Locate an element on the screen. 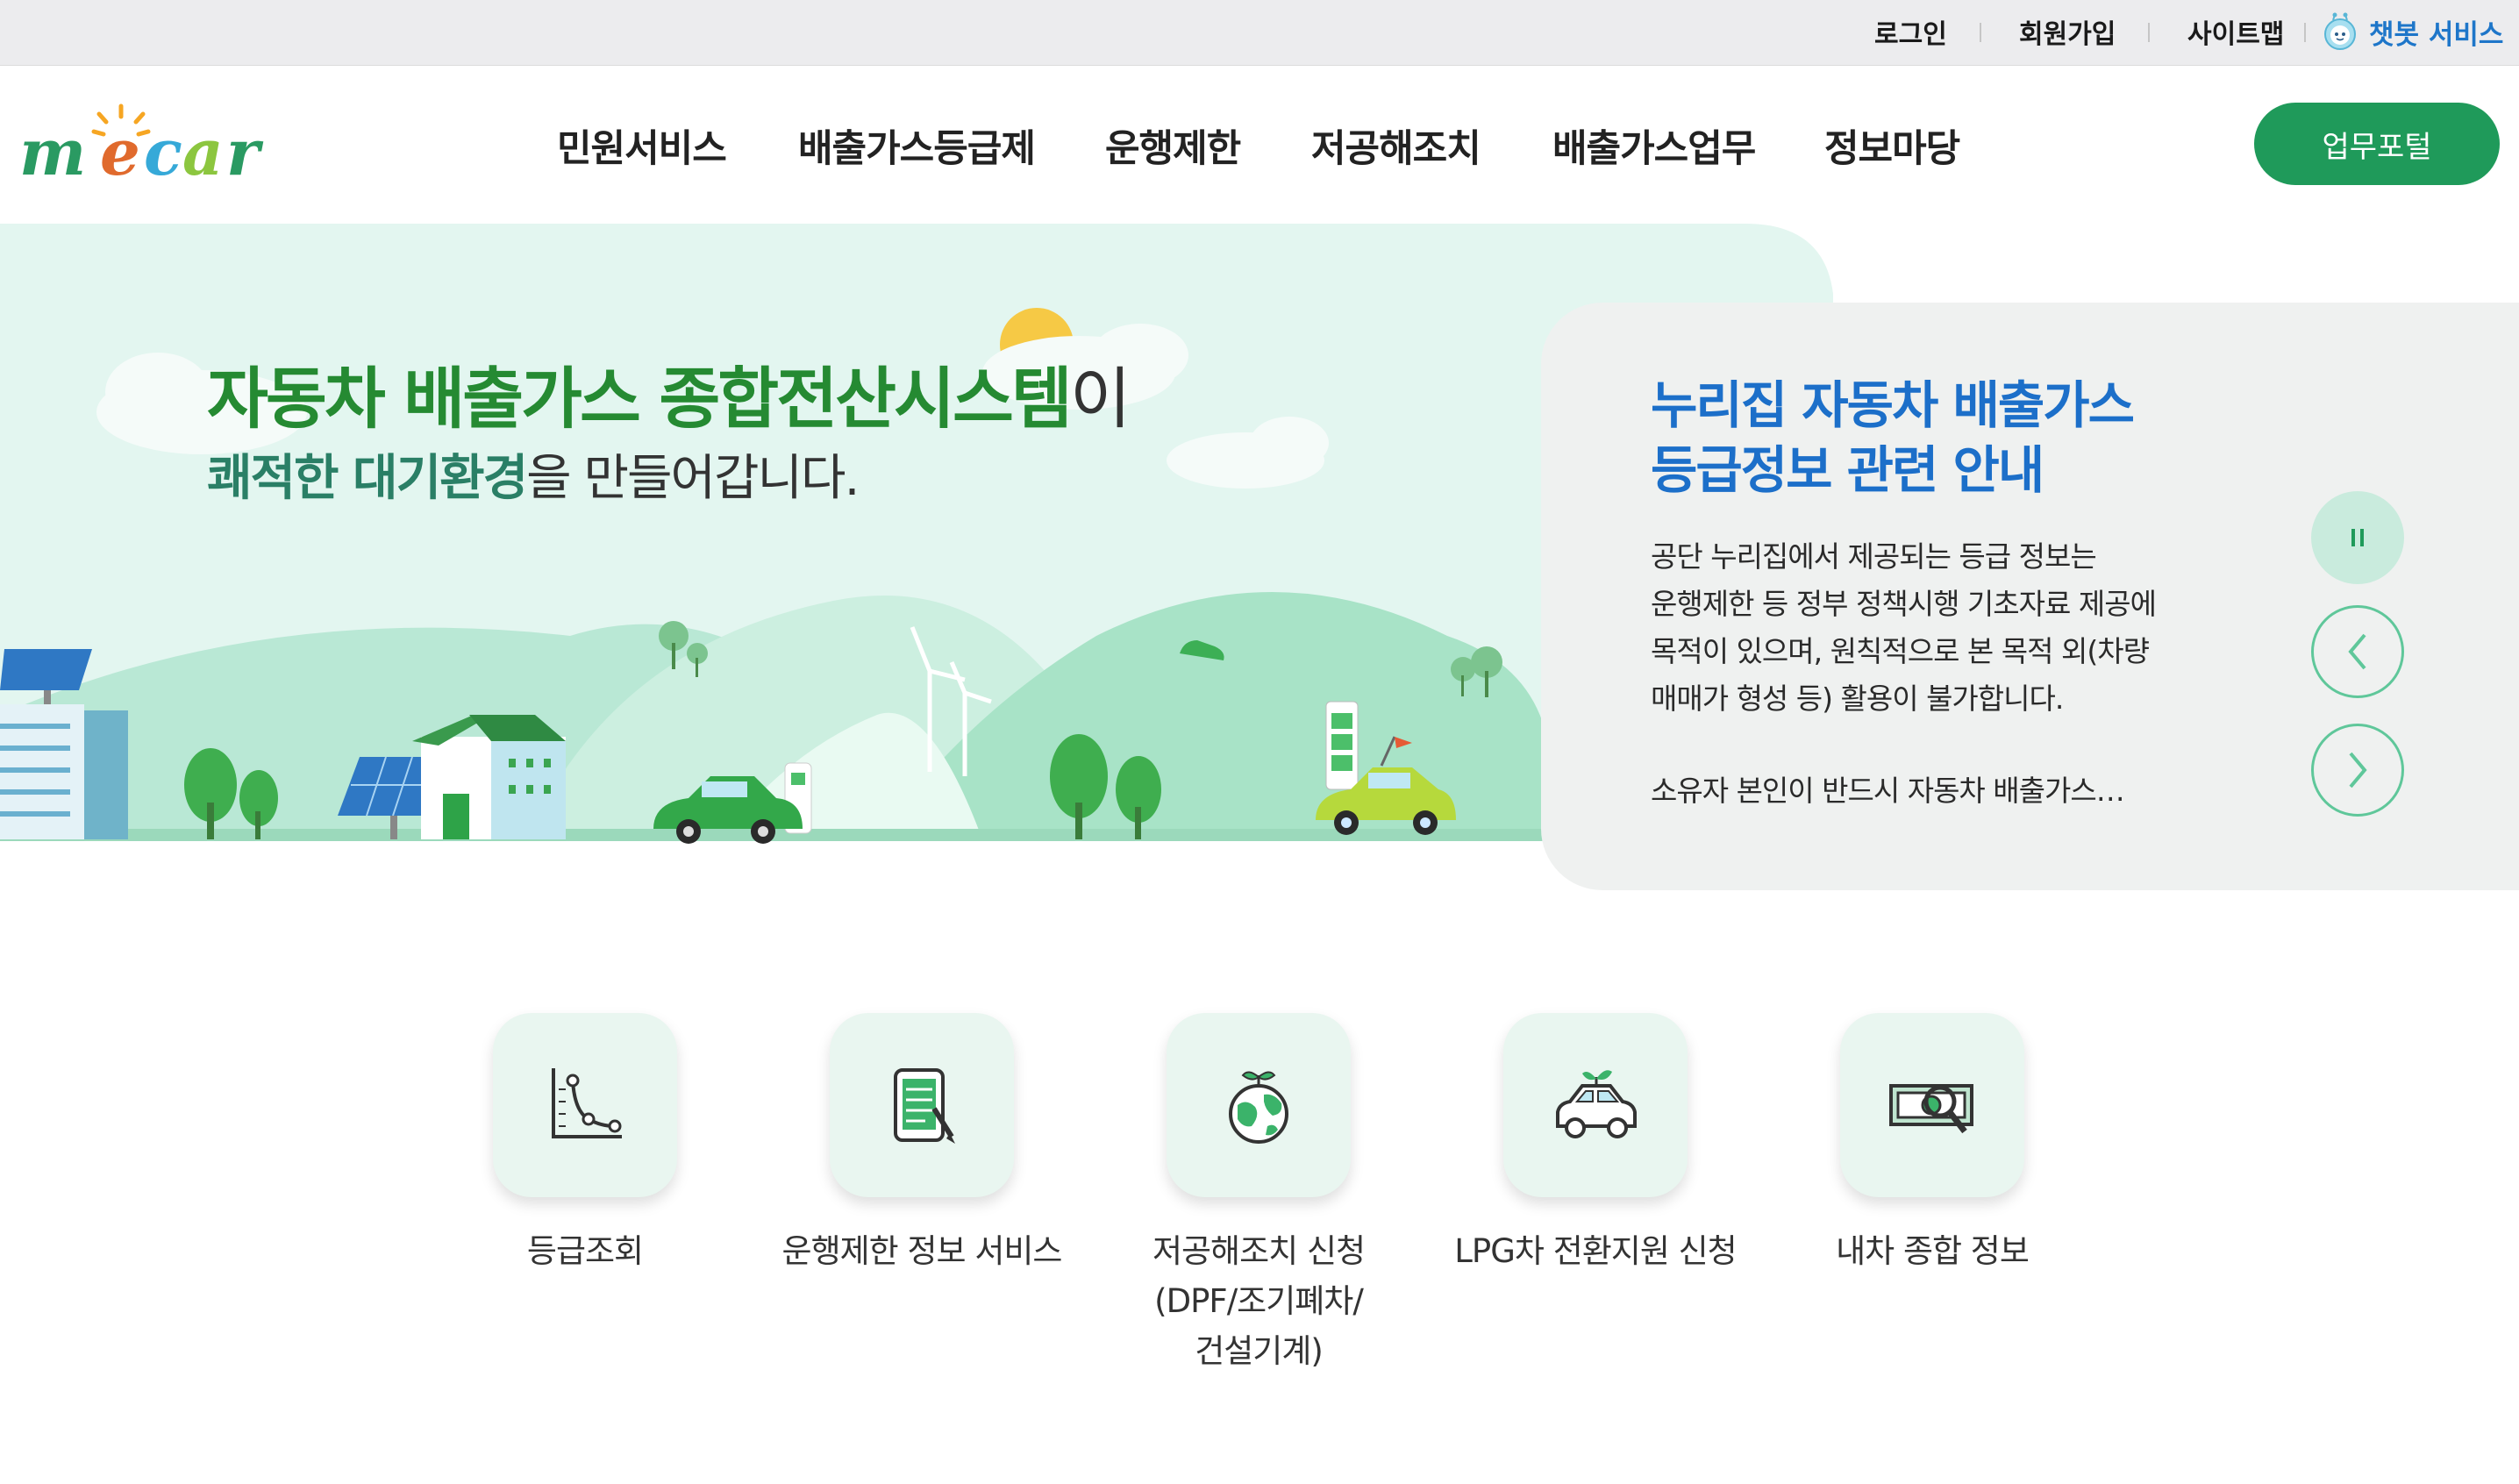 Image resolution: width=2519 pixels, height=1484 pixels. notice-body-line: 공단 누리집에서 제공되는 등급 정보는 is located at coordinates (1874, 556).